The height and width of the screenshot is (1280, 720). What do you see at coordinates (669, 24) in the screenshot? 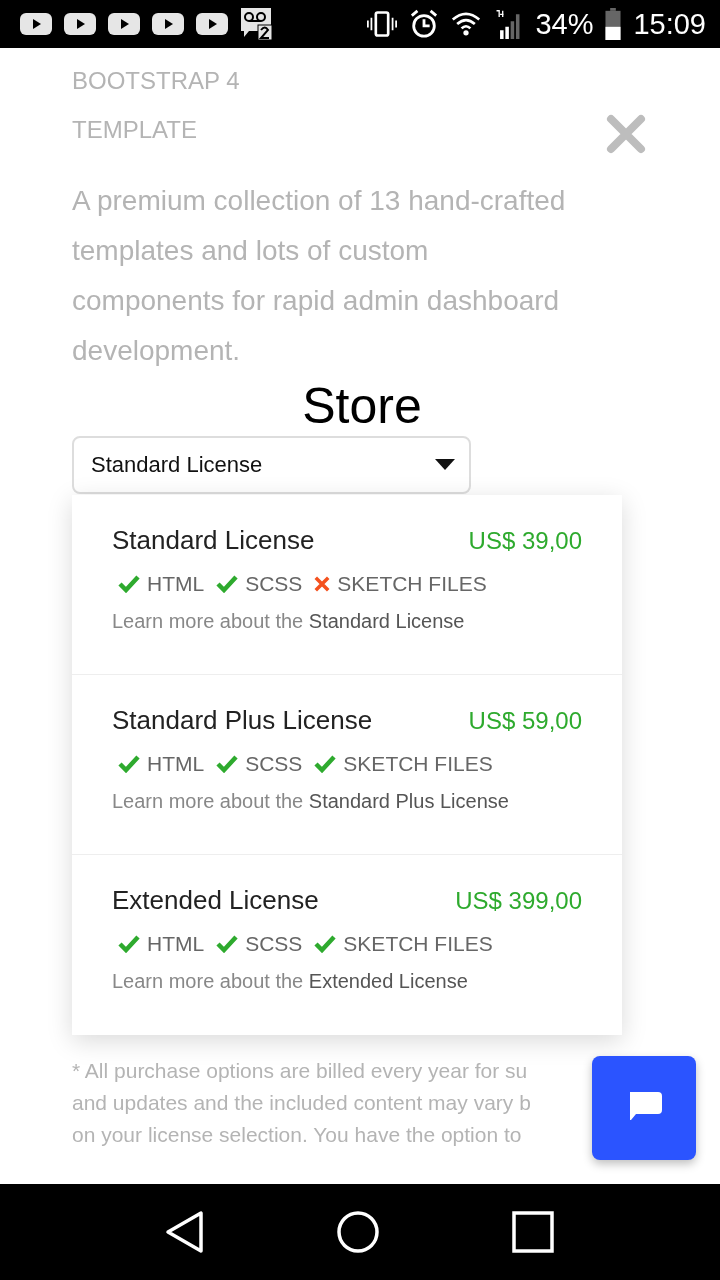
I see `clock: 15:09` at bounding box center [669, 24].